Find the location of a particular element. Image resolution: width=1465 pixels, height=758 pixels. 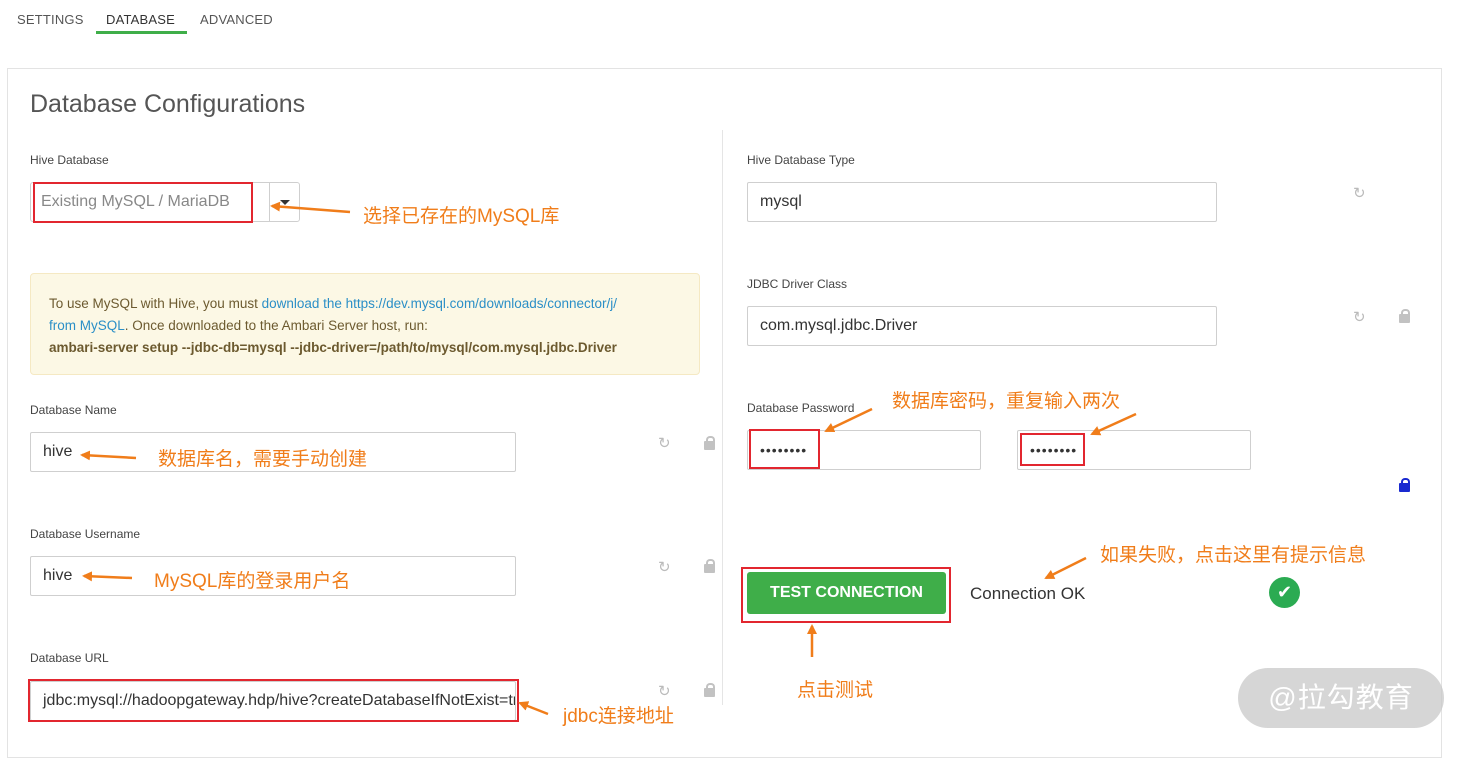

arrow-select is located at coordinates (310, 207).